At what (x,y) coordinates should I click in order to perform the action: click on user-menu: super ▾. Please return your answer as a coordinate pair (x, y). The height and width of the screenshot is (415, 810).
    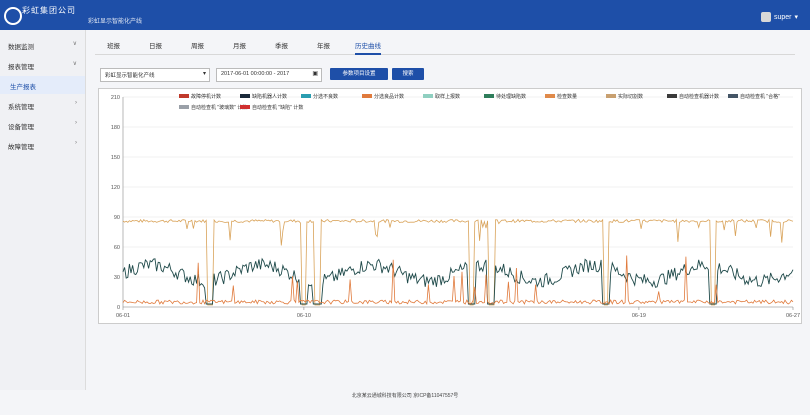
    Looking at the image, I should click on (779, 17).